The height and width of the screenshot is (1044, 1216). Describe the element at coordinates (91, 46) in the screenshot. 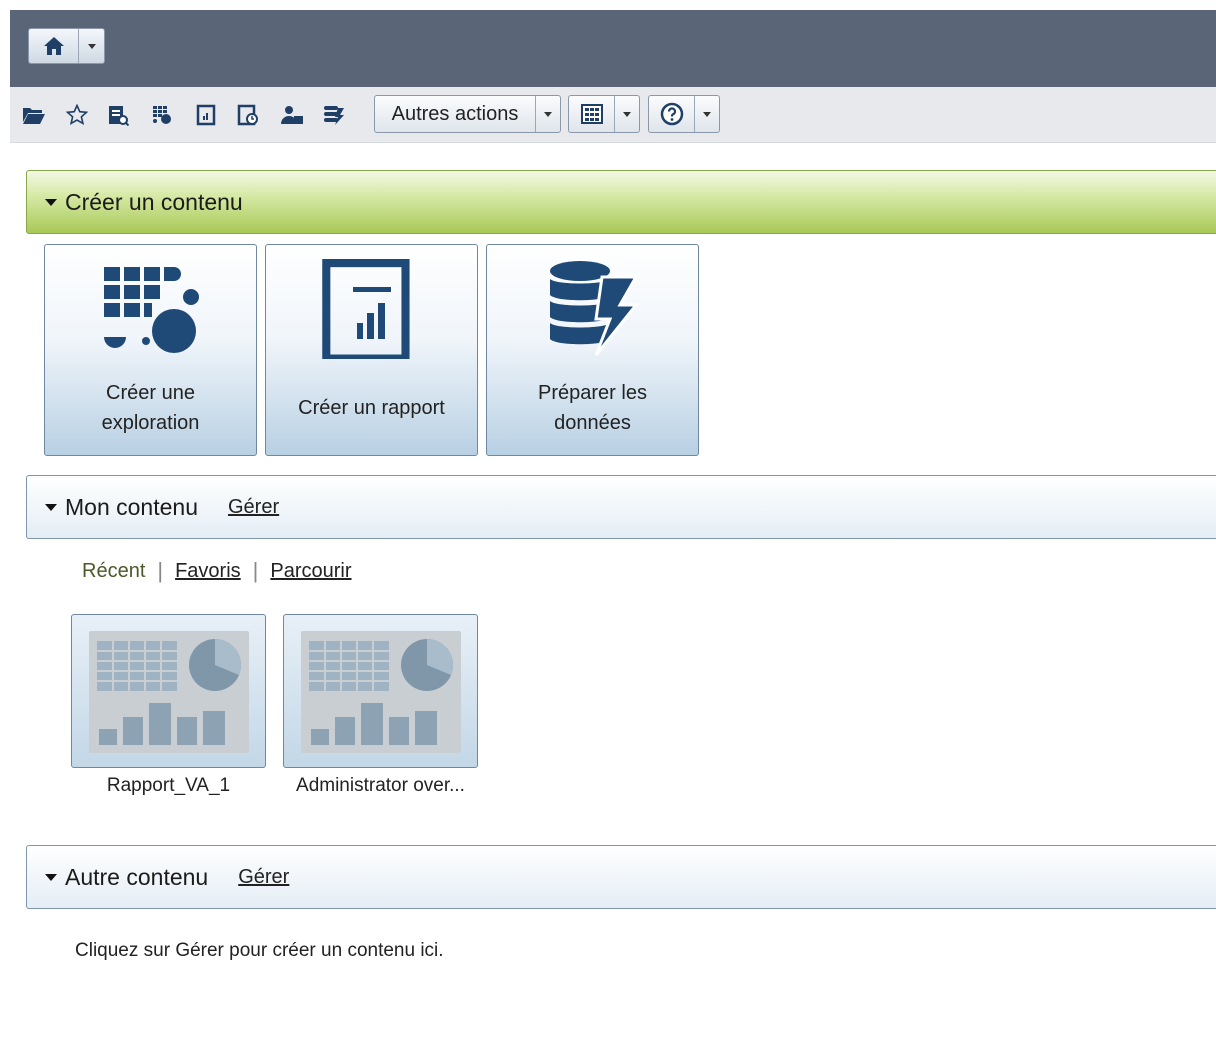

I see `home-dropdown-arrow` at that location.